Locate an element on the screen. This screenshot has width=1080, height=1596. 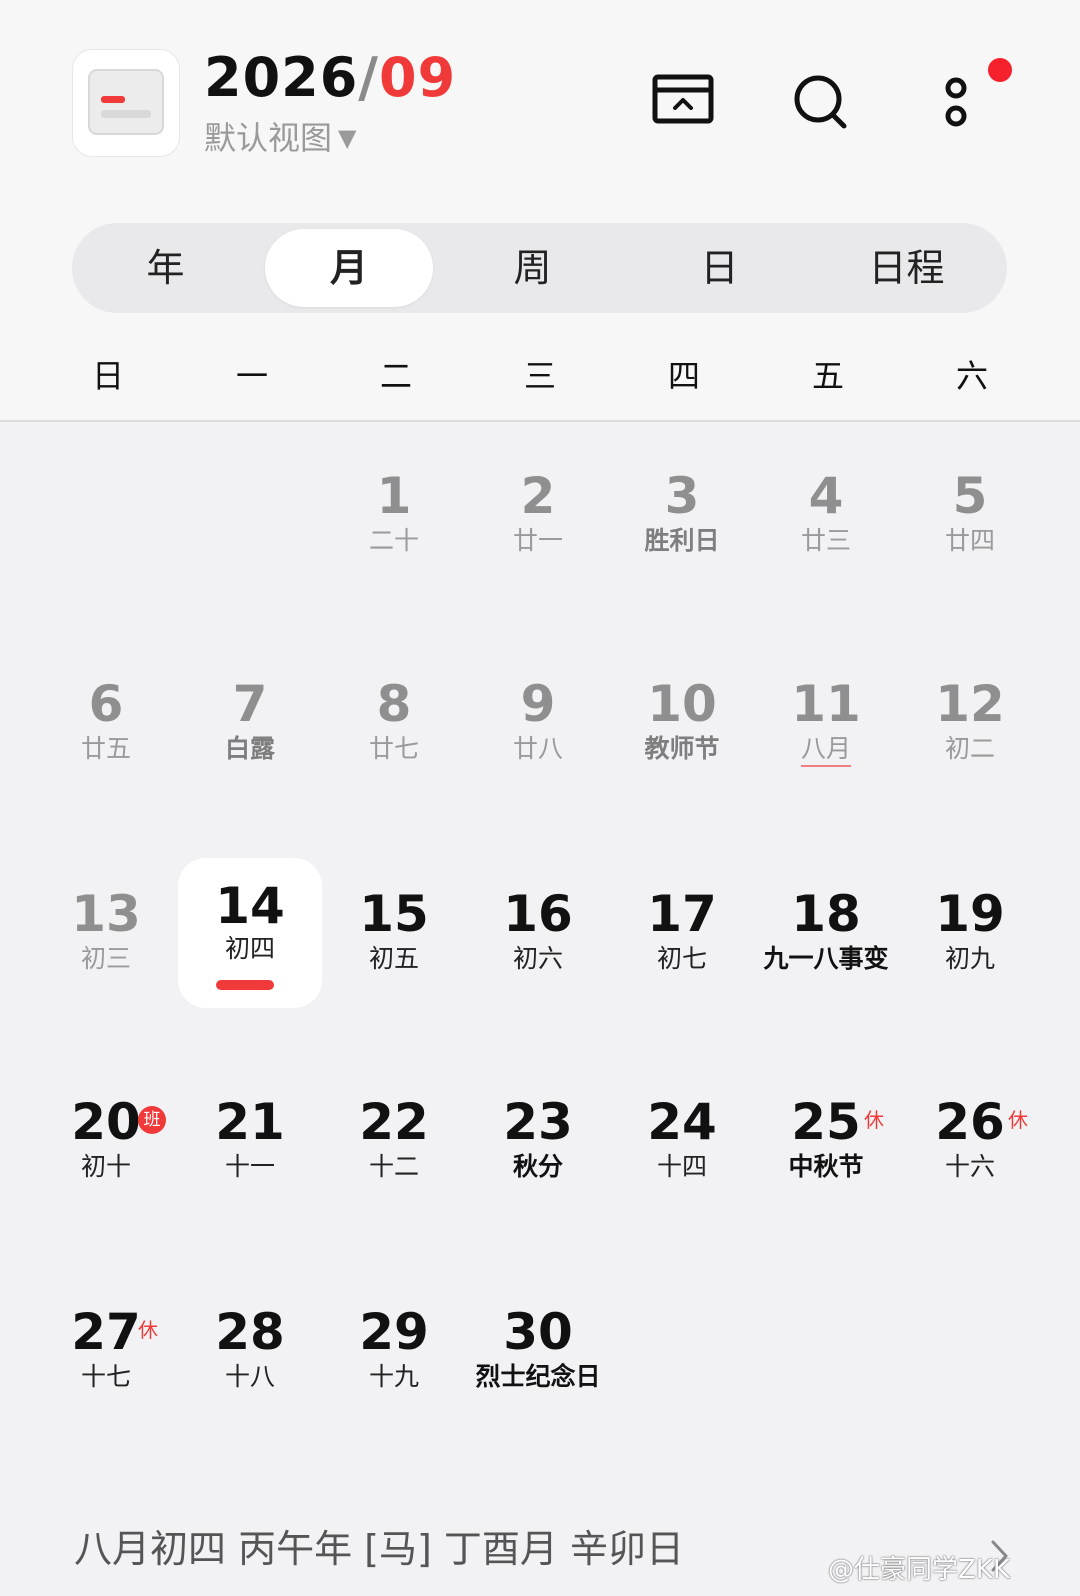
day-cell: 19 初九 is located at coordinates (970, 937).